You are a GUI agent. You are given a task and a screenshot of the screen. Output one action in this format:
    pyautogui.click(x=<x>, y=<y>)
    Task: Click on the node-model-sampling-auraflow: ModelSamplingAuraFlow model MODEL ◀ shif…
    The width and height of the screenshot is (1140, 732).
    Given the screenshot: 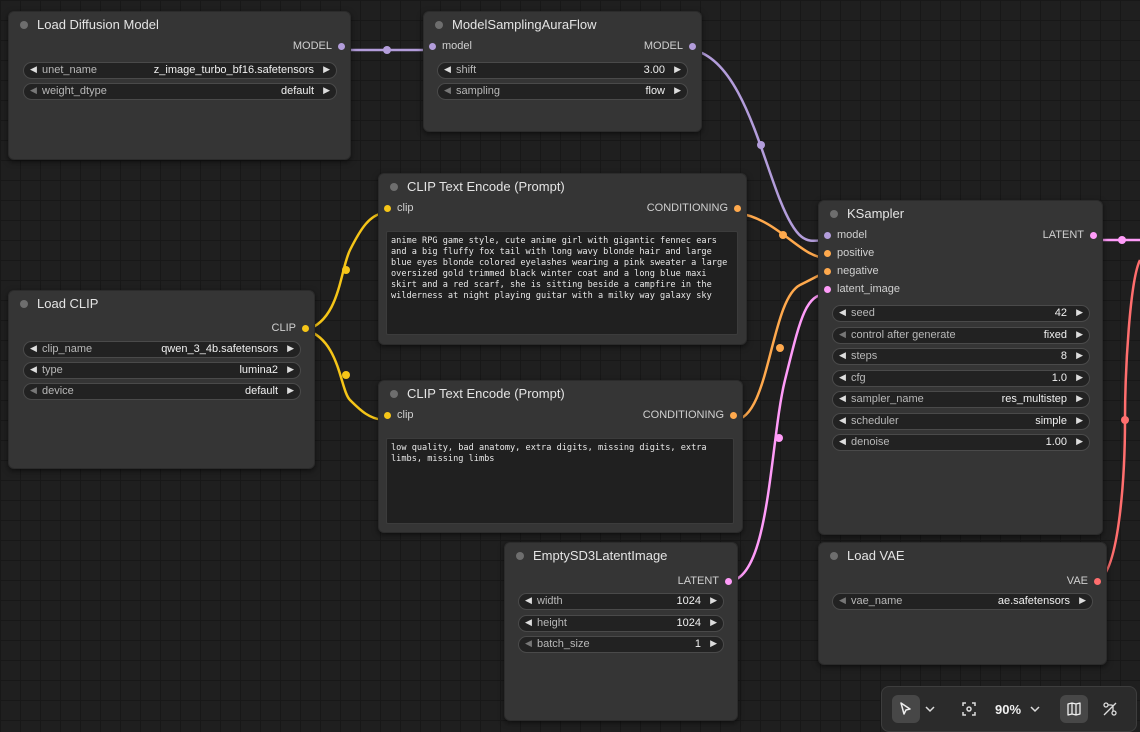 What is the action you would take?
    pyautogui.click(x=562, y=71)
    